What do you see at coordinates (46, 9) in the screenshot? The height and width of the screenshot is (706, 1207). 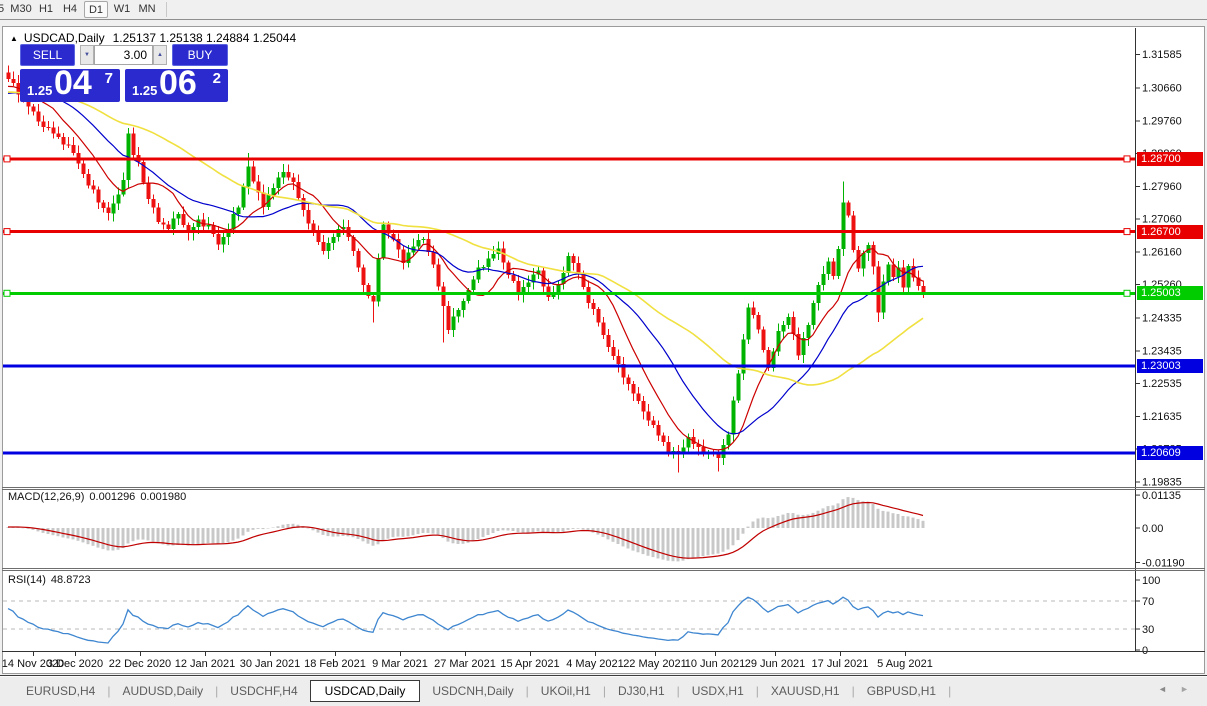 I see `timeframe-button-h1: H1` at bounding box center [46, 9].